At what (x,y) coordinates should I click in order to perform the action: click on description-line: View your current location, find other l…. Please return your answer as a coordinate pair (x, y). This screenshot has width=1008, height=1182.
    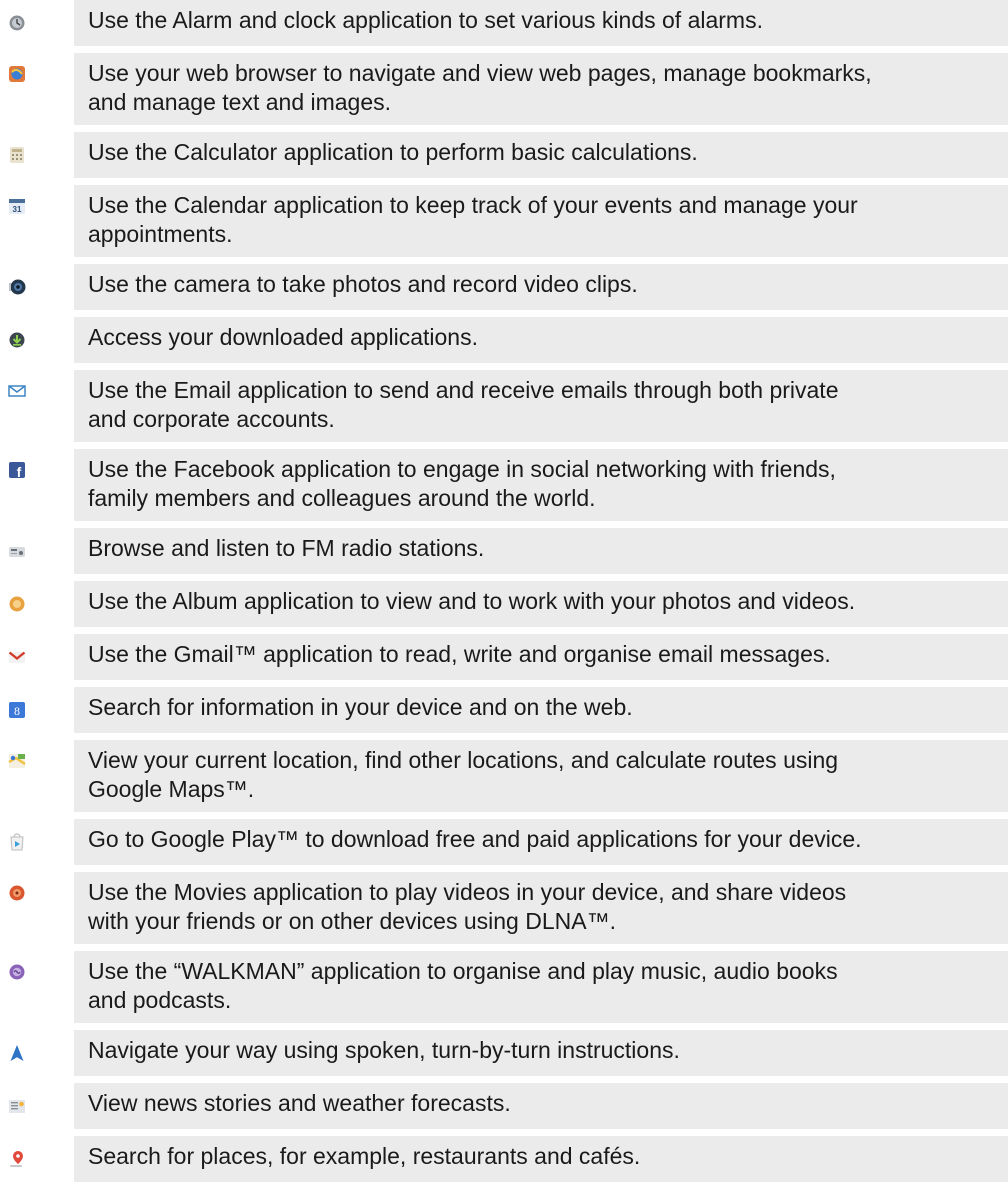
    Looking at the image, I should click on (463, 760).